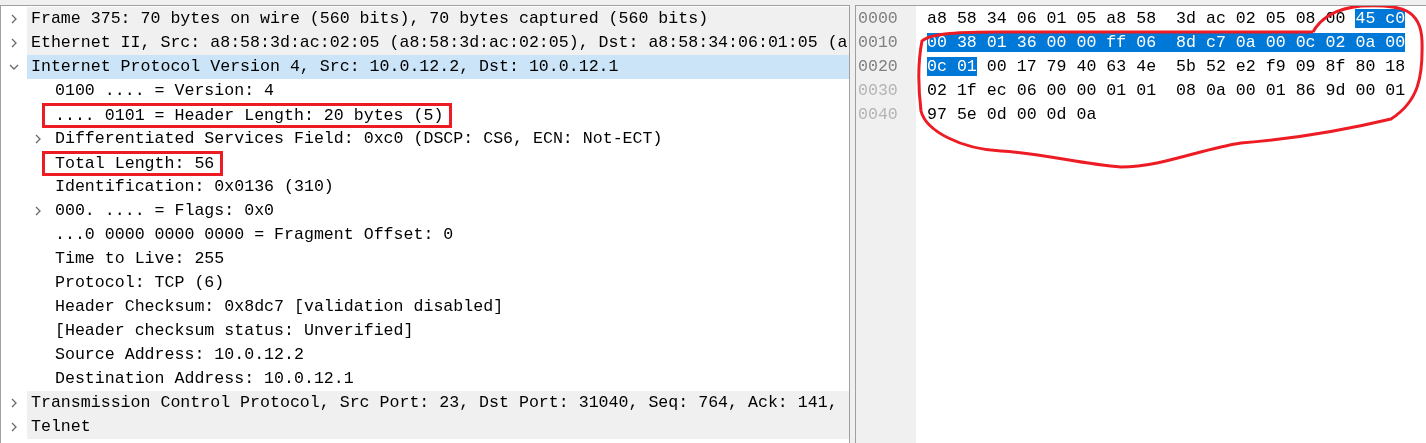  I want to click on hex-byte: 80, so click(1365, 66).